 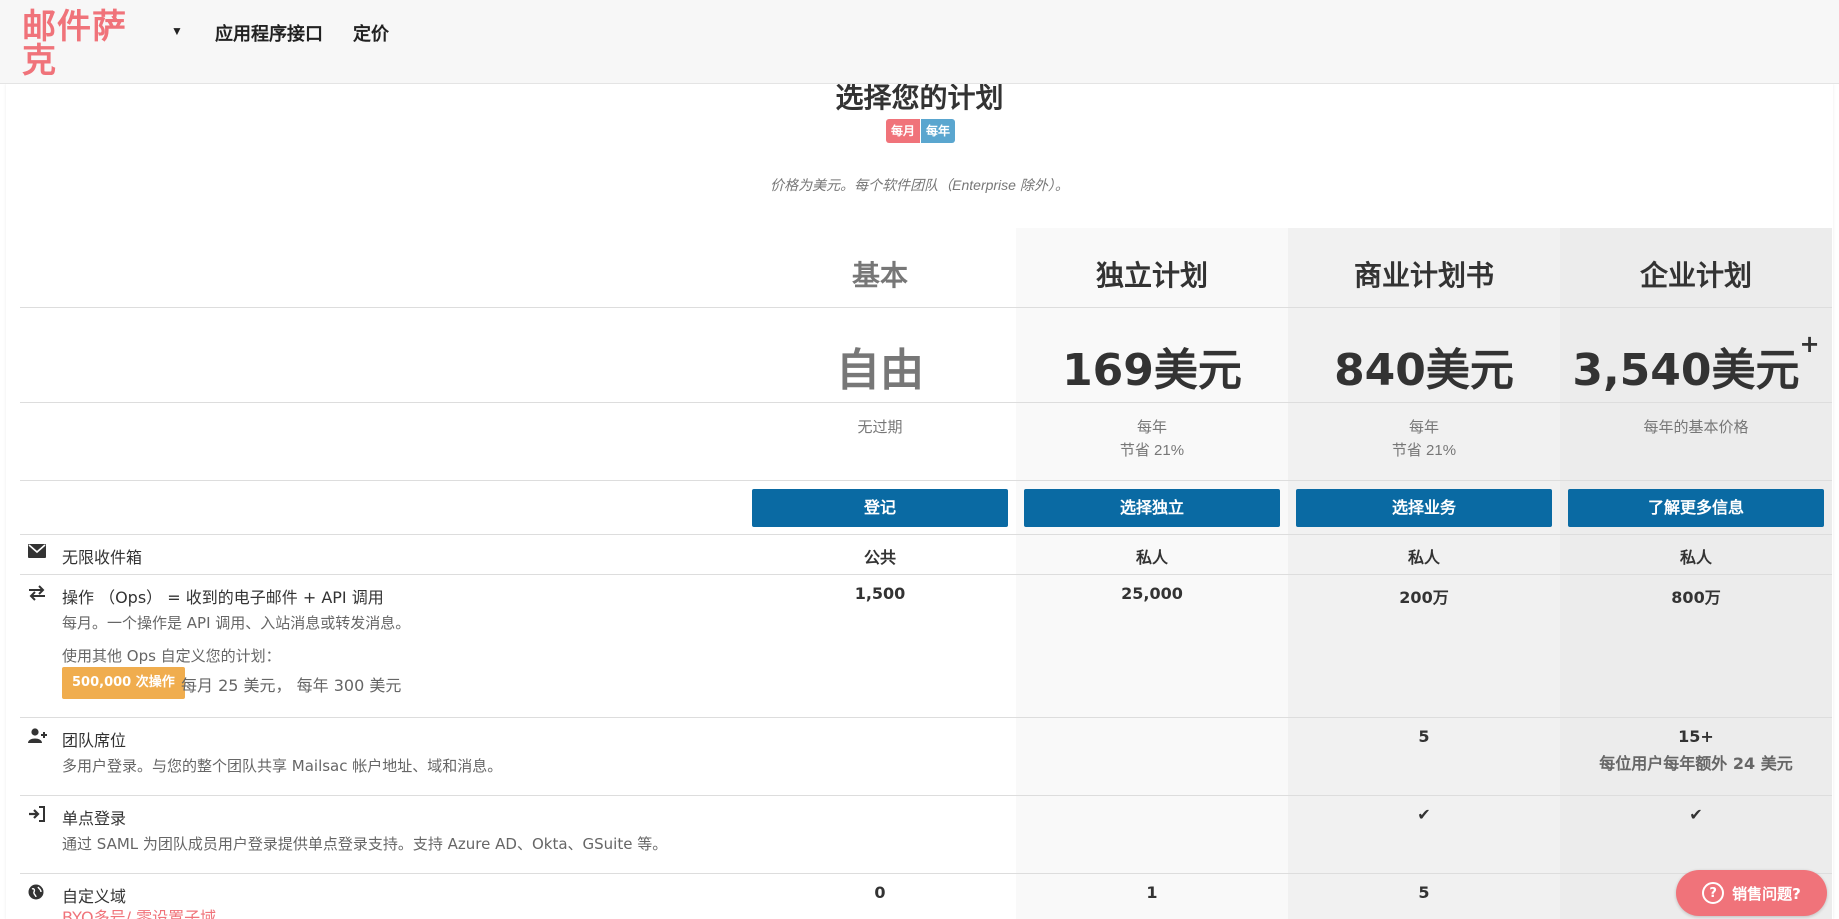 I want to click on subdomain-link: 零设置子域, so click(x=176, y=913).